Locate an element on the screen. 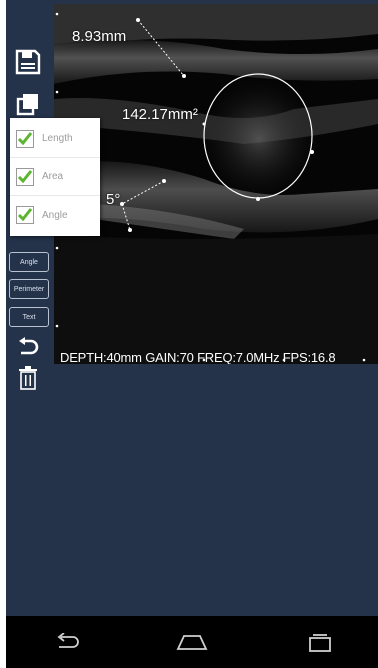 The height and width of the screenshot is (668, 378). measurement-visibility-menu: Length Area Angle is located at coordinates (55, 177).